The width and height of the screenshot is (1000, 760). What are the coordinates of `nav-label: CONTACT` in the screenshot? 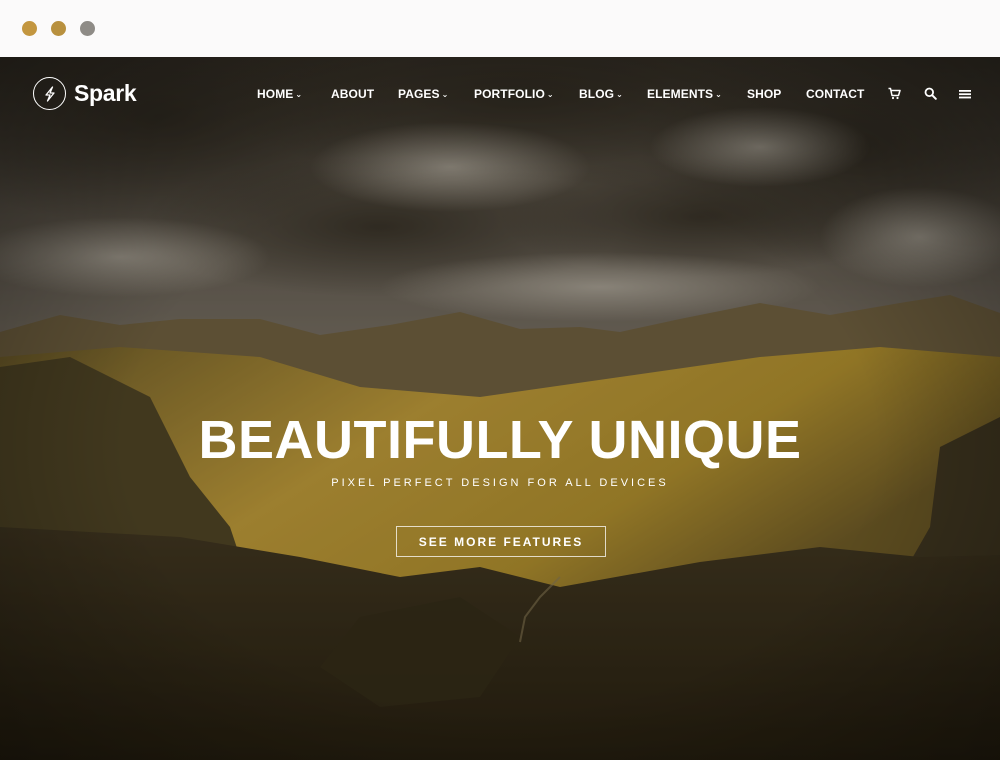 It's located at (835, 94).